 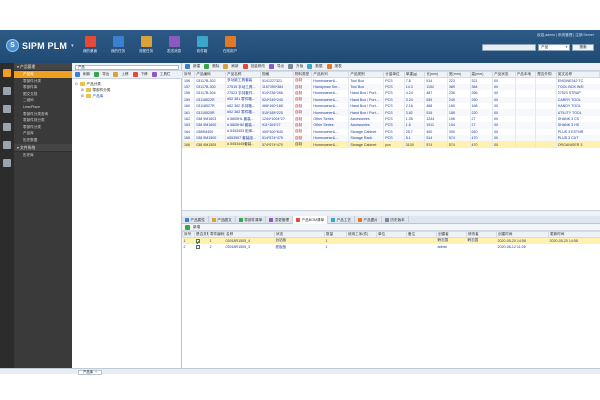 What do you see at coordinates (280, 220) in the screenshot?
I see `tab-3: 变更管理` at bounding box center [280, 220].